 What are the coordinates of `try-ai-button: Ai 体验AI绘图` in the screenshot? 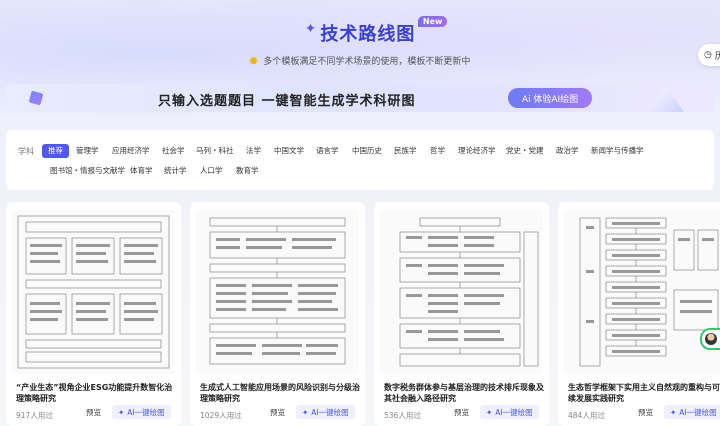 It's located at (550, 98).